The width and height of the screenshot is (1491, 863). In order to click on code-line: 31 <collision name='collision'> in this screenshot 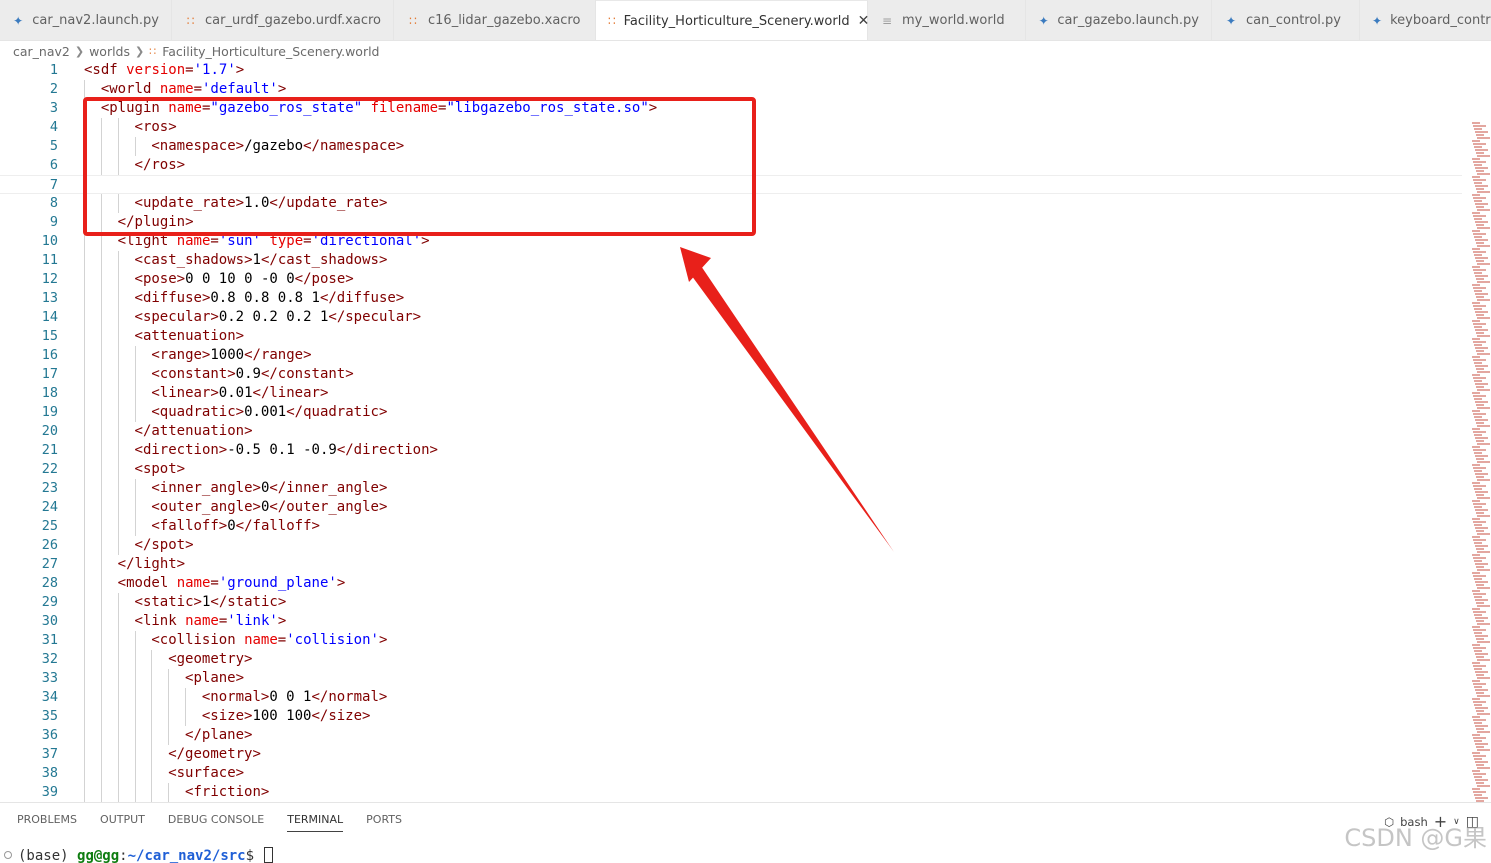, I will do `click(731, 640)`.